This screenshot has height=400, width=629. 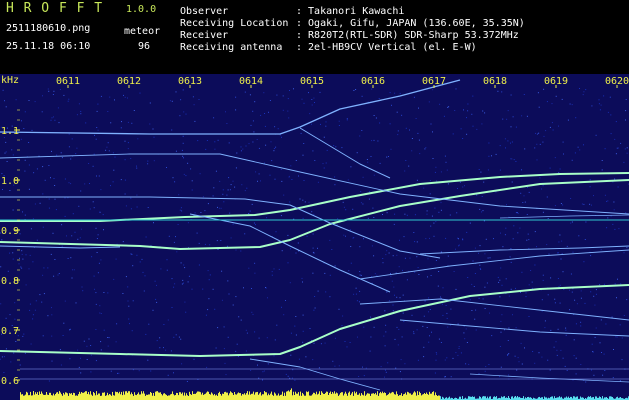 What do you see at coordinates (350, 11) in the screenshot?
I see `observer-value: : Takanori Kawachi` at bounding box center [350, 11].